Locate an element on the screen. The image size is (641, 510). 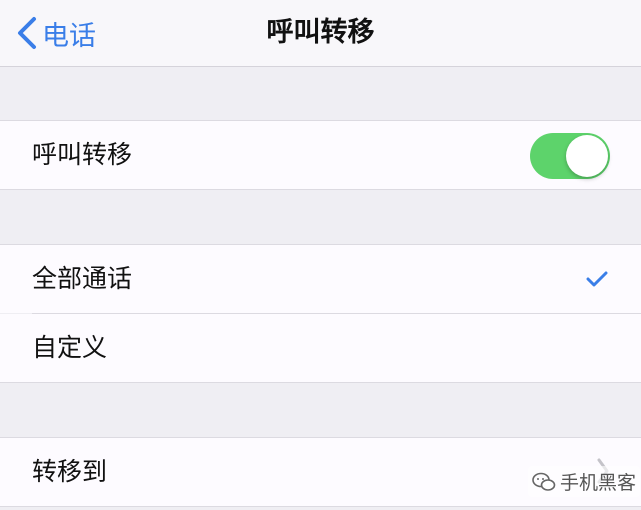
watermark-text: 手机黑客 is located at coordinates (598, 483).